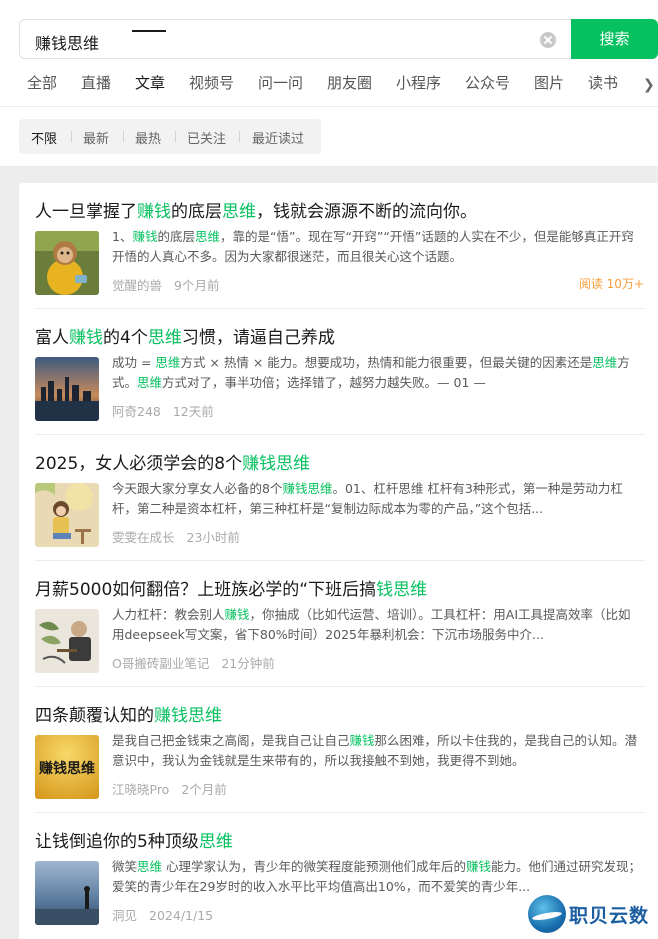  Describe the element at coordinates (160, 663) in the screenshot. I see `result-source: O哥搬砖副业笔记` at that location.